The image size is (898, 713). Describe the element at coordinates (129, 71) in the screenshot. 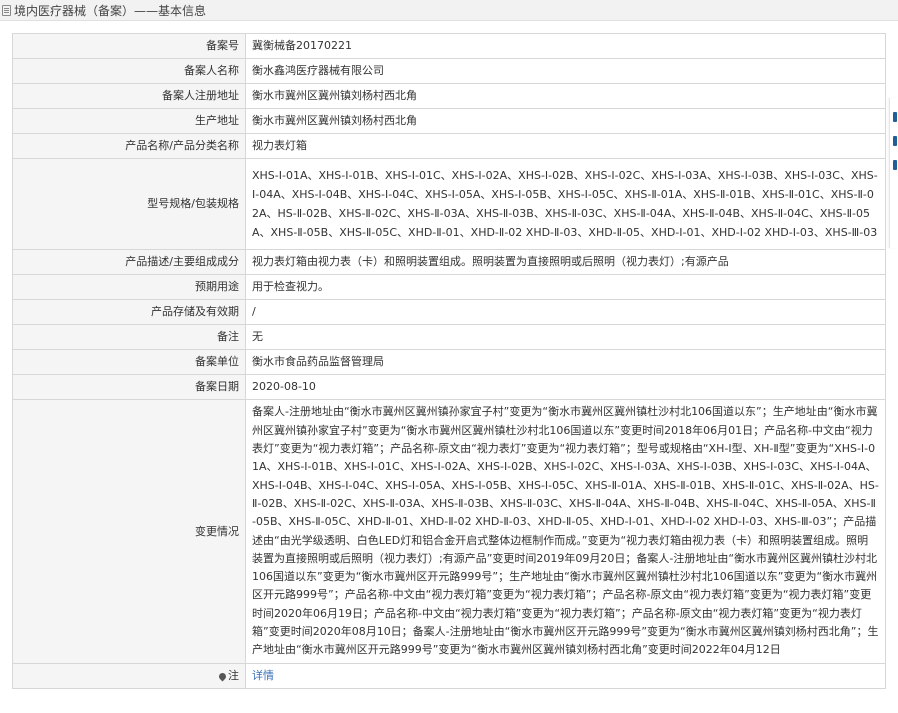

I see `filer-name-label: 备案人名称` at that location.